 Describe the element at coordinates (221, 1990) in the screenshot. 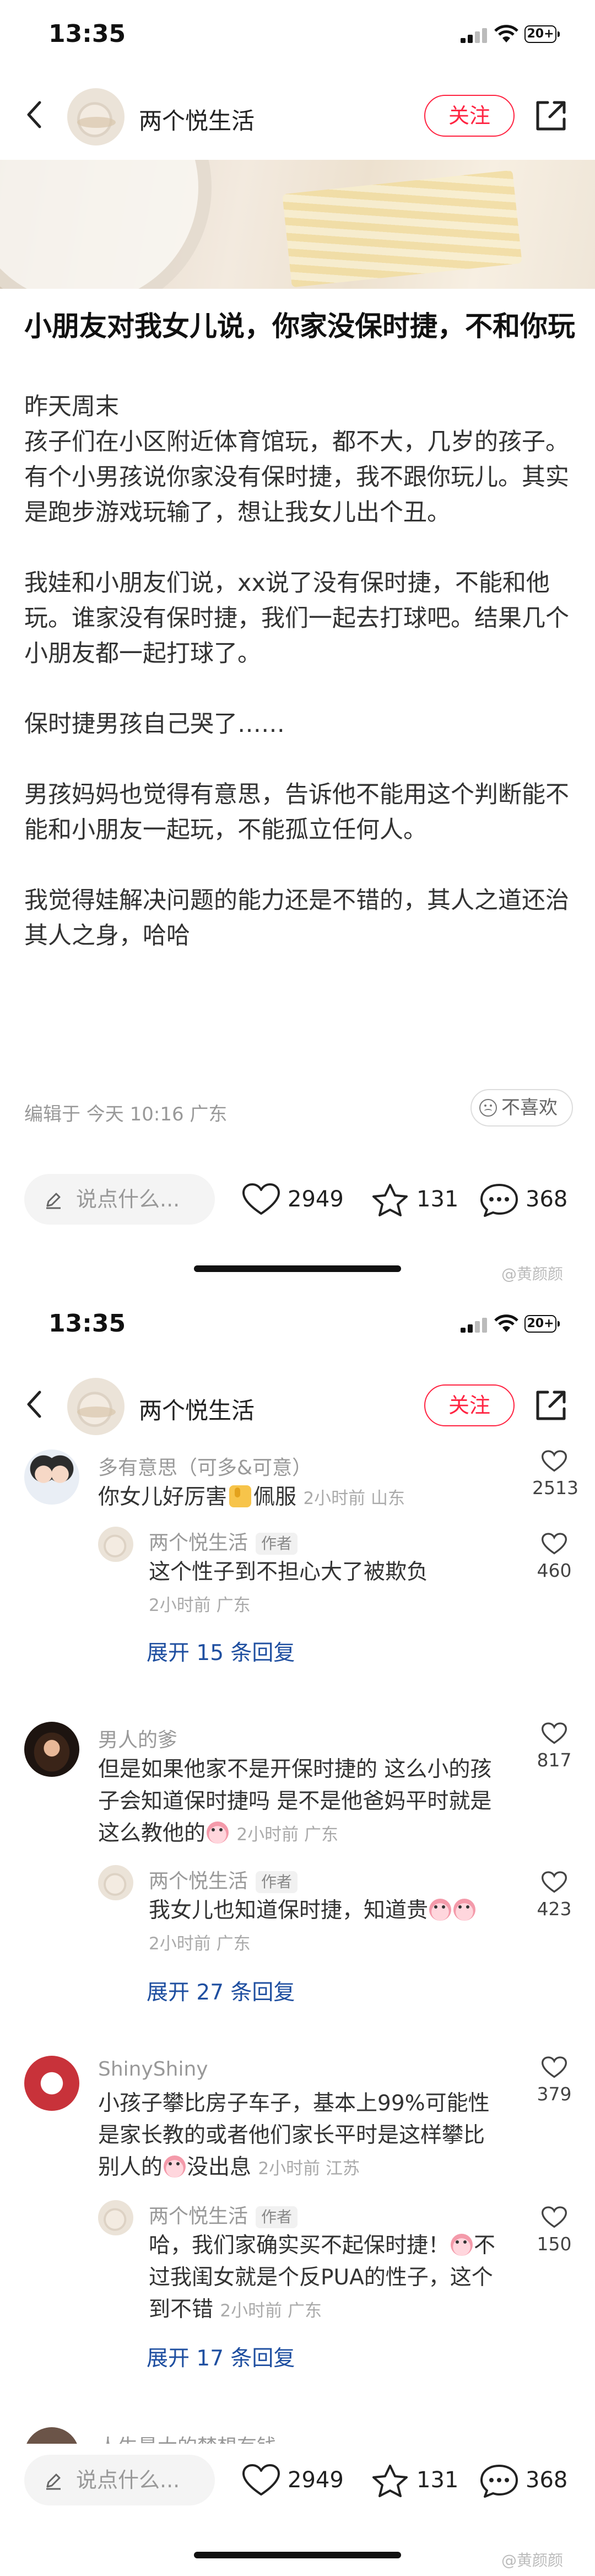

I see `expand-replies-link: 展开 27 条回复` at that location.